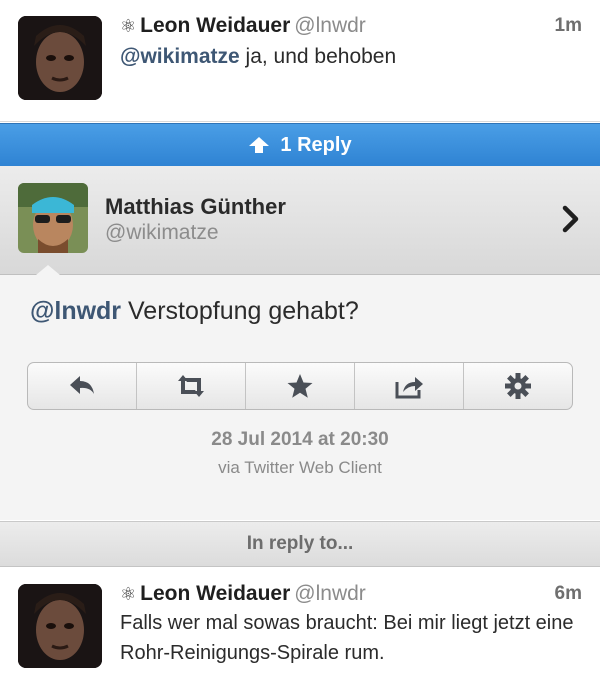  What do you see at coordinates (318, 56) in the screenshot?
I see `tweet-body: ja, und behoben` at bounding box center [318, 56].